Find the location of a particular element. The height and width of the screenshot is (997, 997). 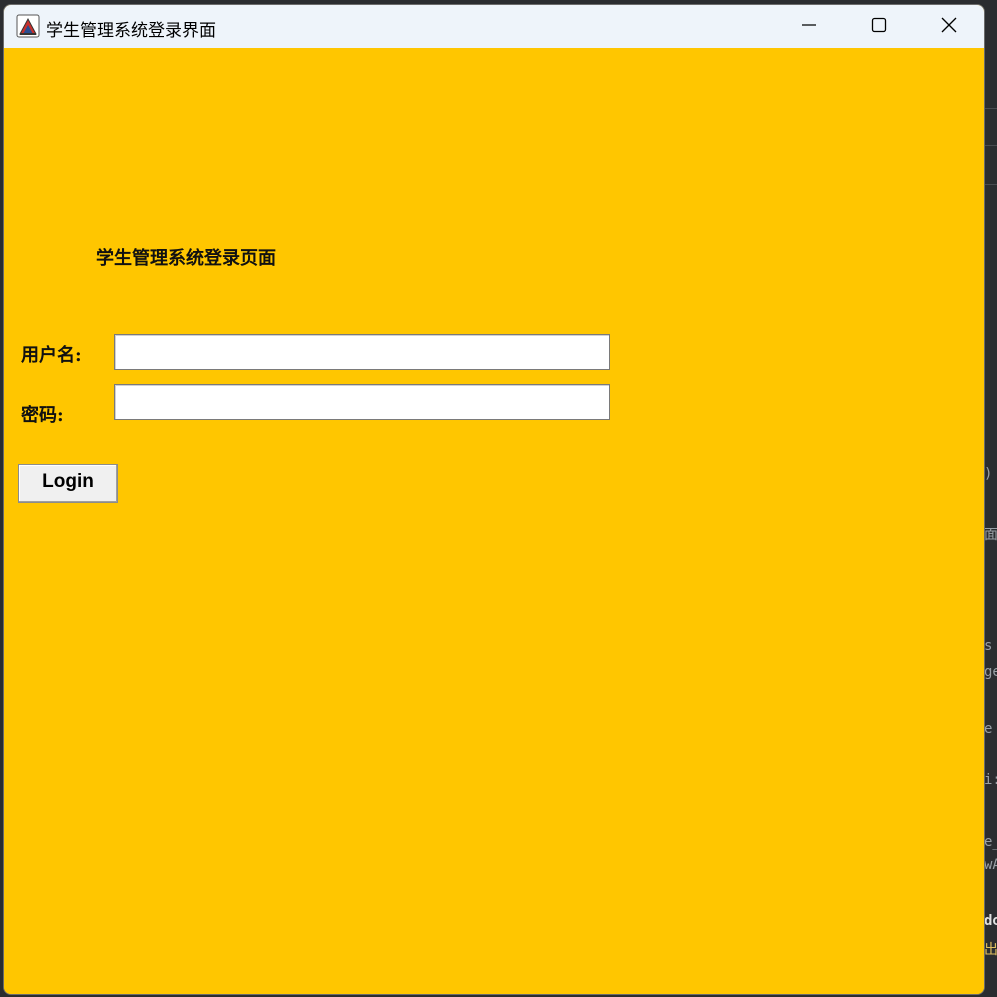

background-text: i: is located at coordinates (990, 780).